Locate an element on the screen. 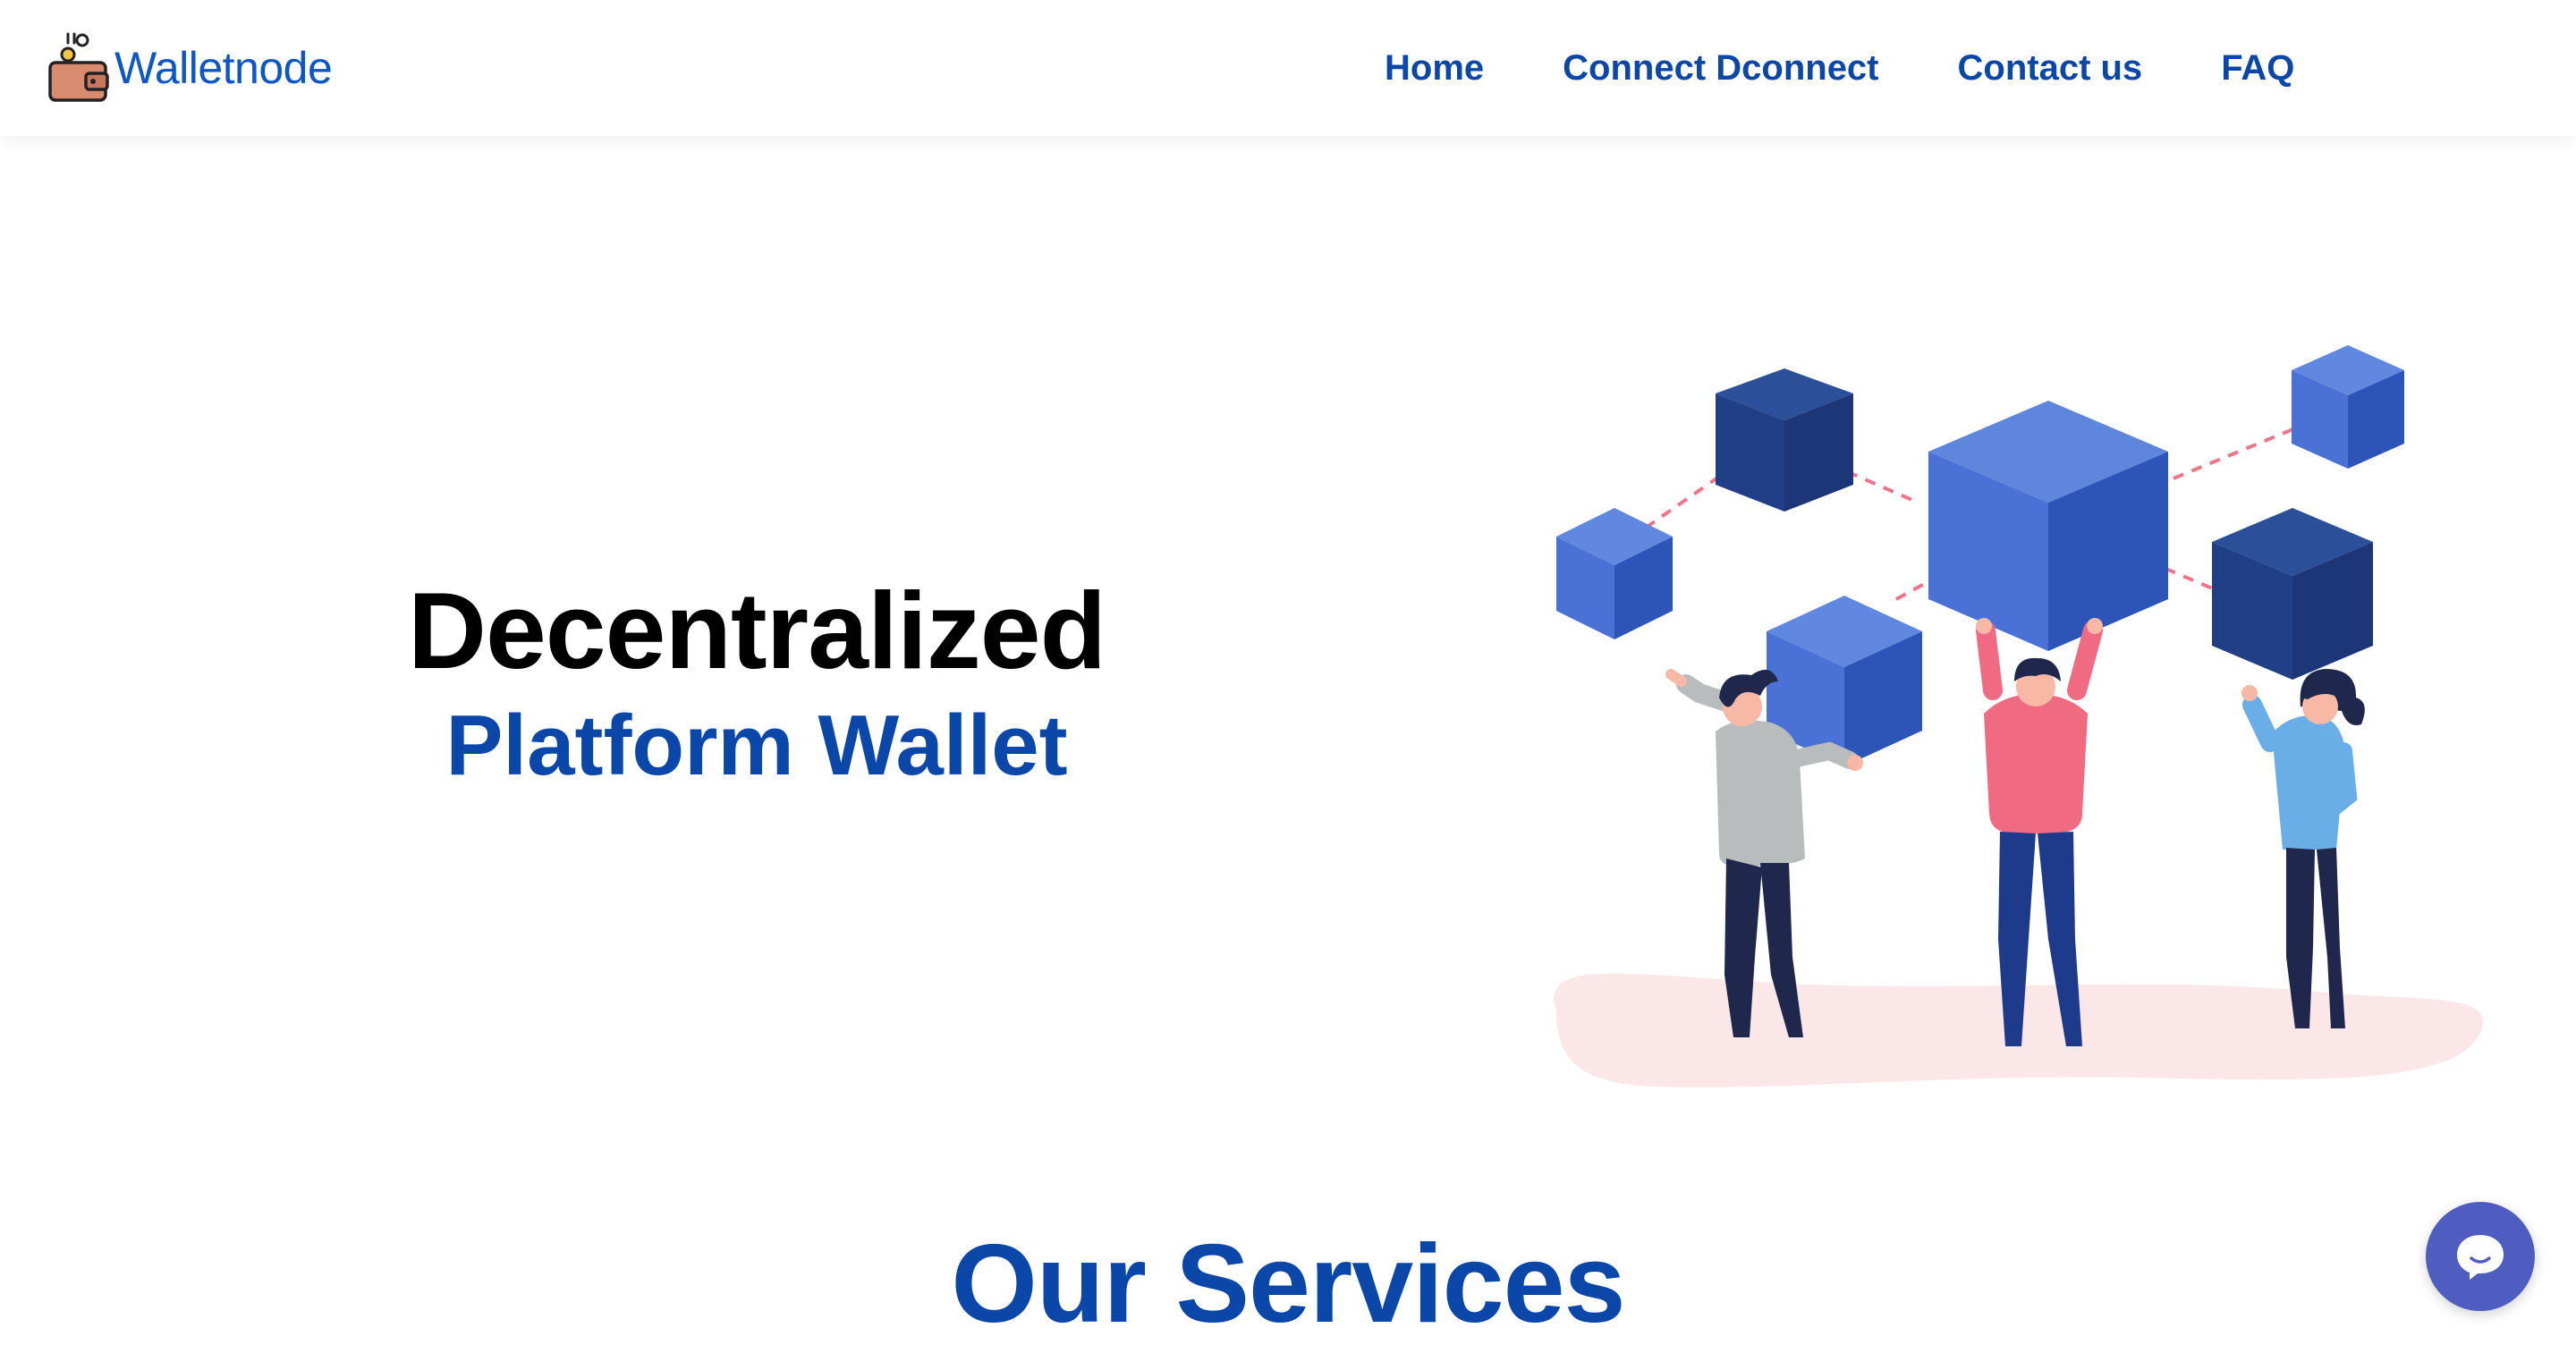 This screenshot has width=2576, height=1345. cube-small-top-right is located at coordinates (2348, 407).